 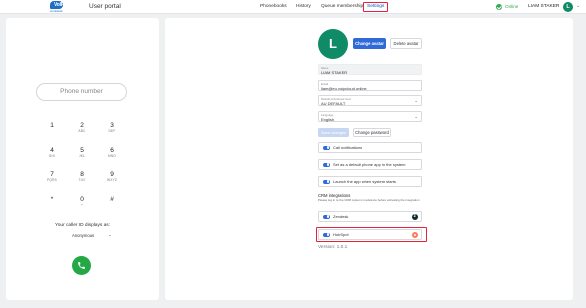 I want to click on nav-phonebooks: Phonebooks, so click(x=273, y=7).